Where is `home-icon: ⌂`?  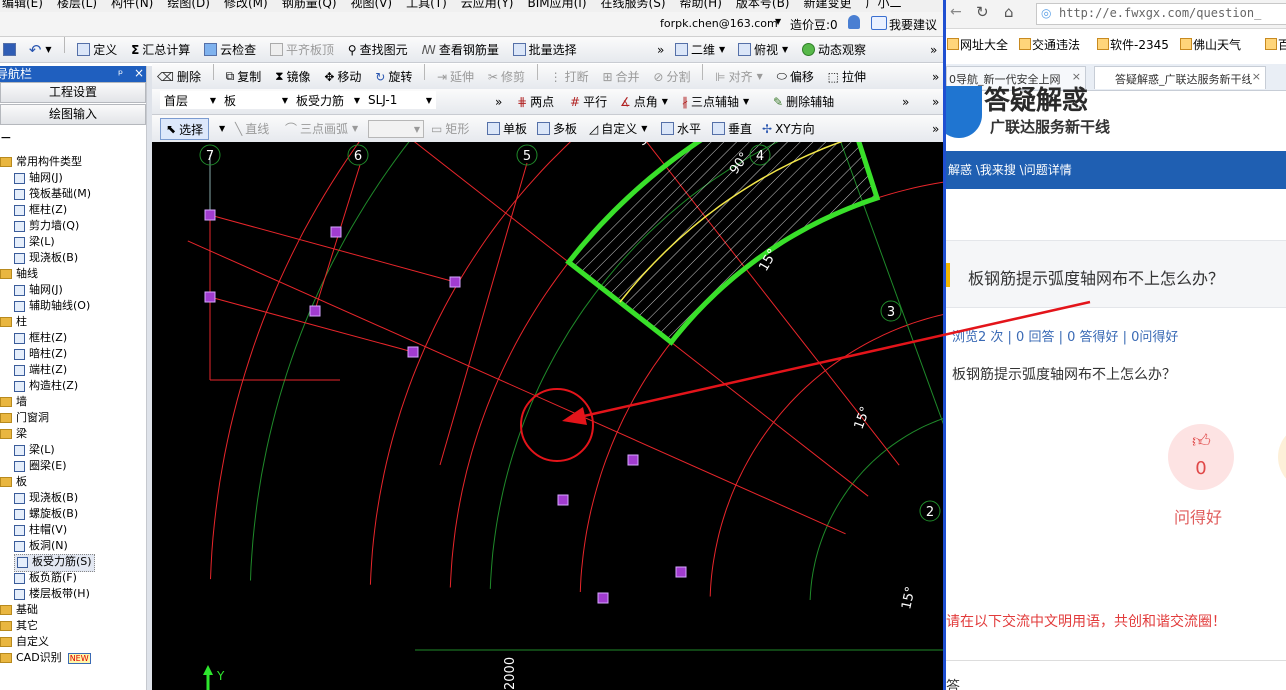
home-icon: ⌂ is located at coordinates (1009, 12).